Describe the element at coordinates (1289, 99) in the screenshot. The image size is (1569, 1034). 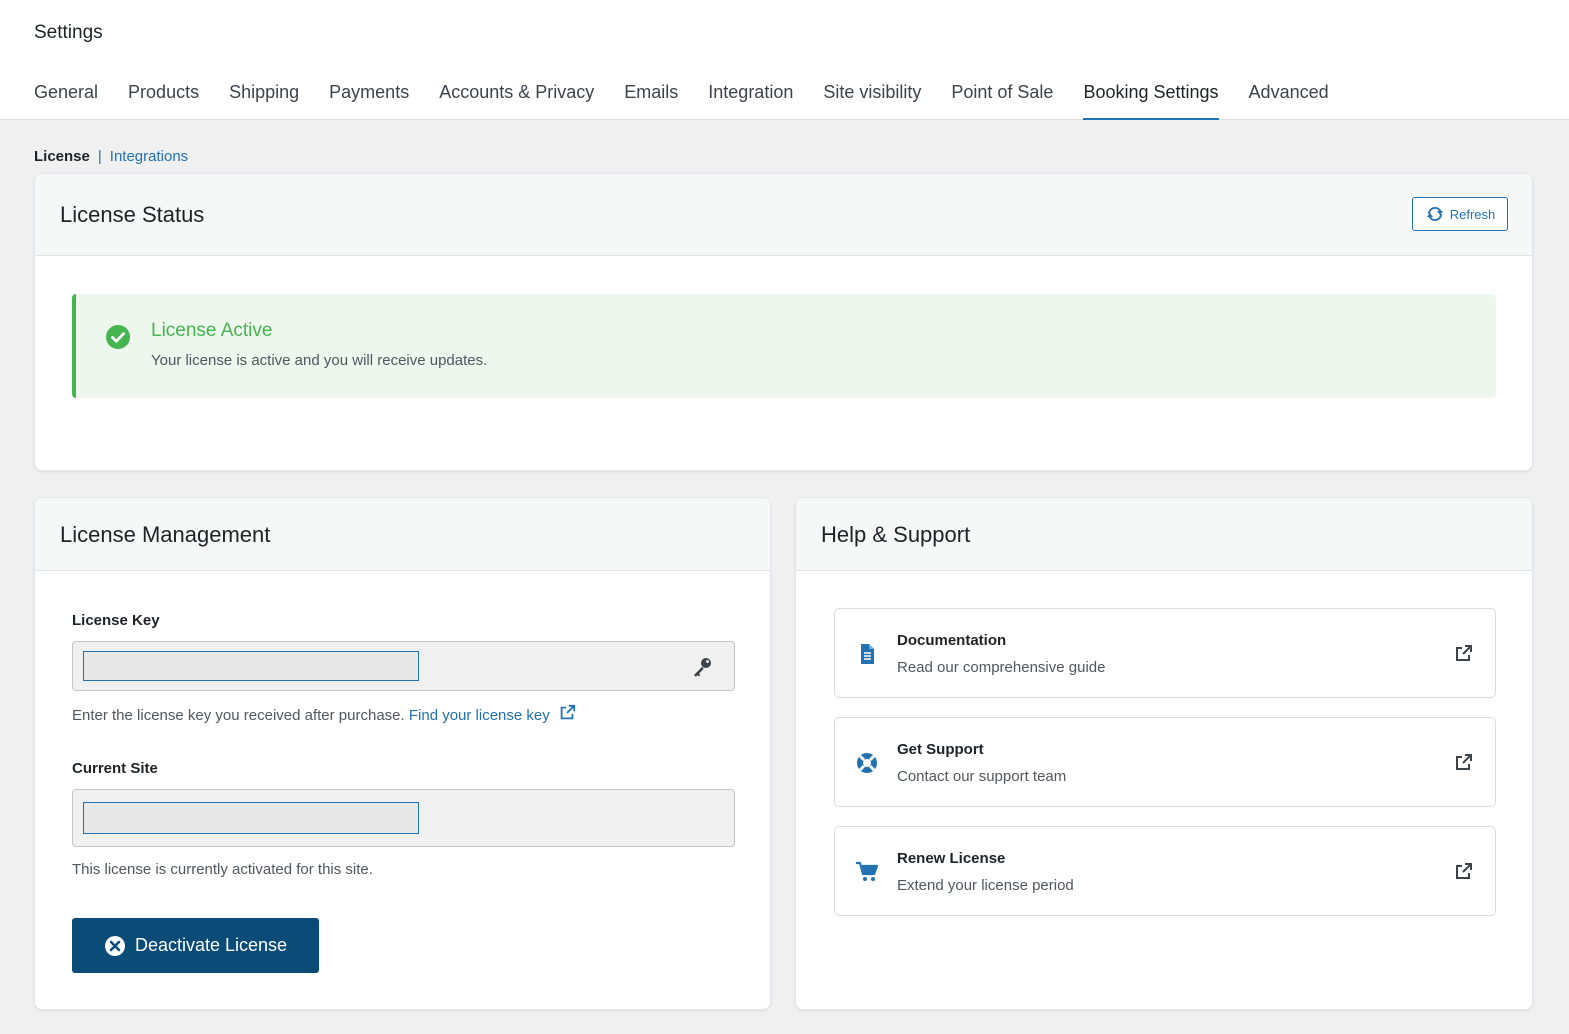
I see `tab-advanced: Advanced` at that location.